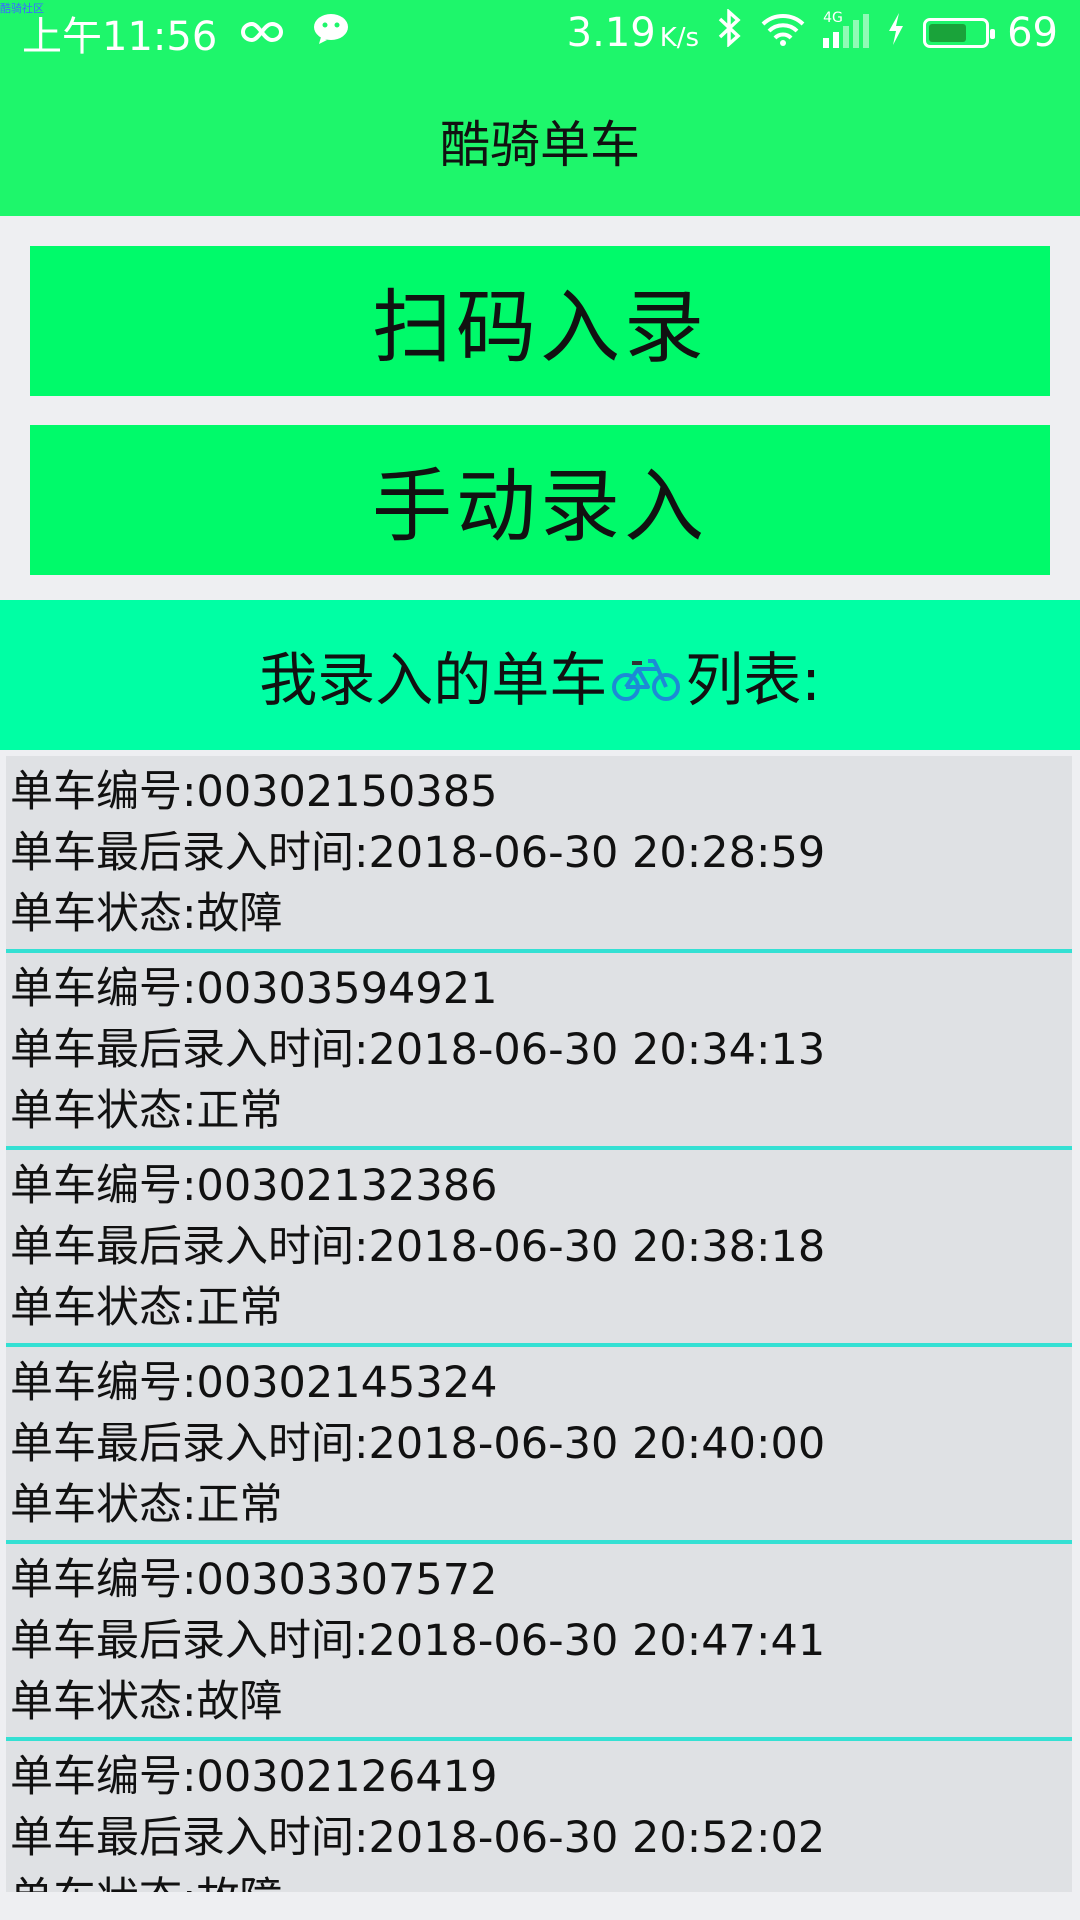  I want to click on status-bar: 酷骑社区 上午11:56 3.19 K/s 4G 69, so click(540, 33).